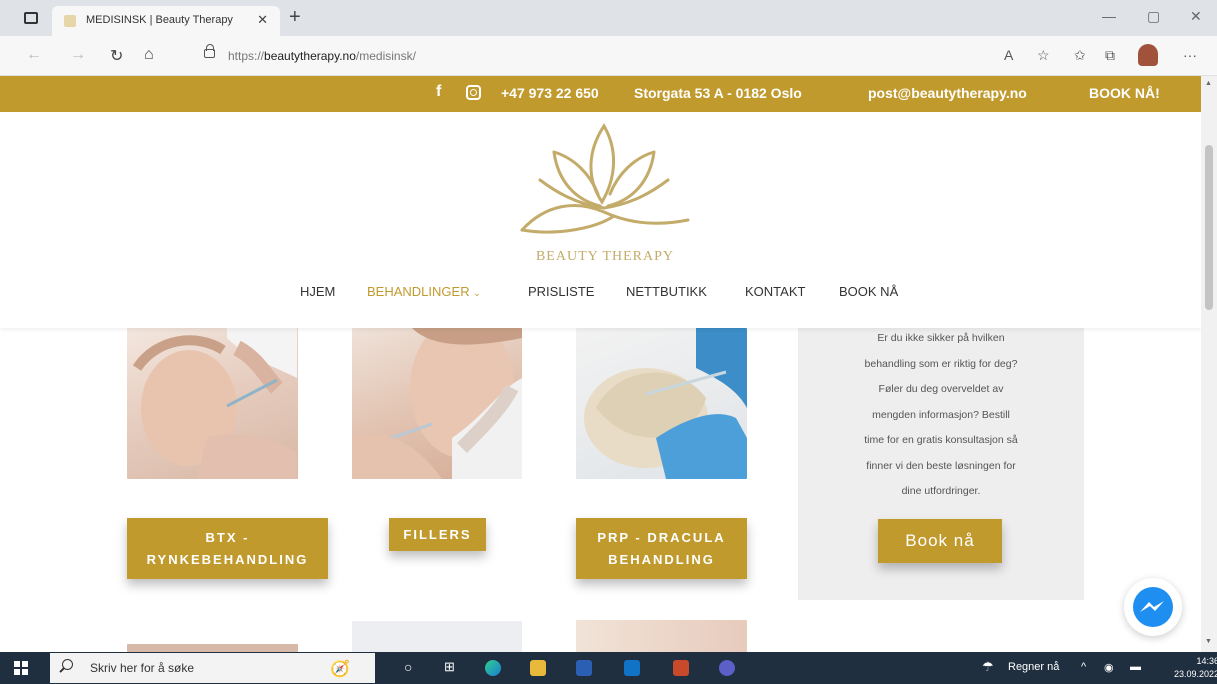  What do you see at coordinates (561, 291) in the screenshot?
I see `menu-prisliste: PRISLISTE` at bounding box center [561, 291].